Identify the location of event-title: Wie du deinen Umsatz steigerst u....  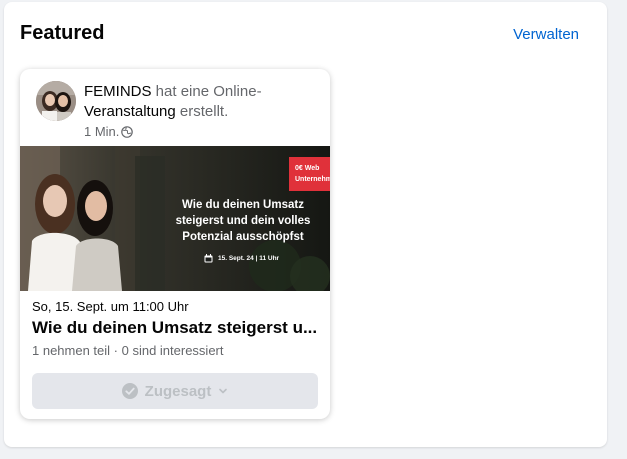
(177, 328).